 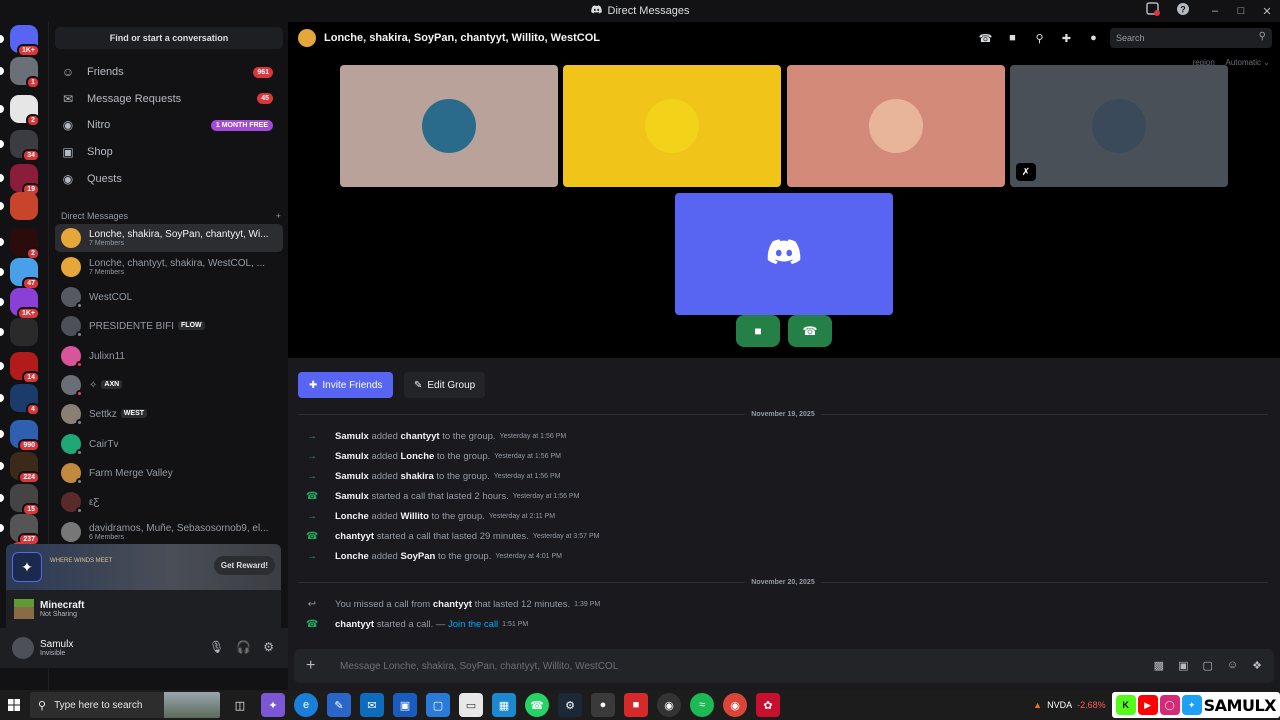 I want to click on sidebar-item-quests: ◉ Quests, so click(x=169, y=179).